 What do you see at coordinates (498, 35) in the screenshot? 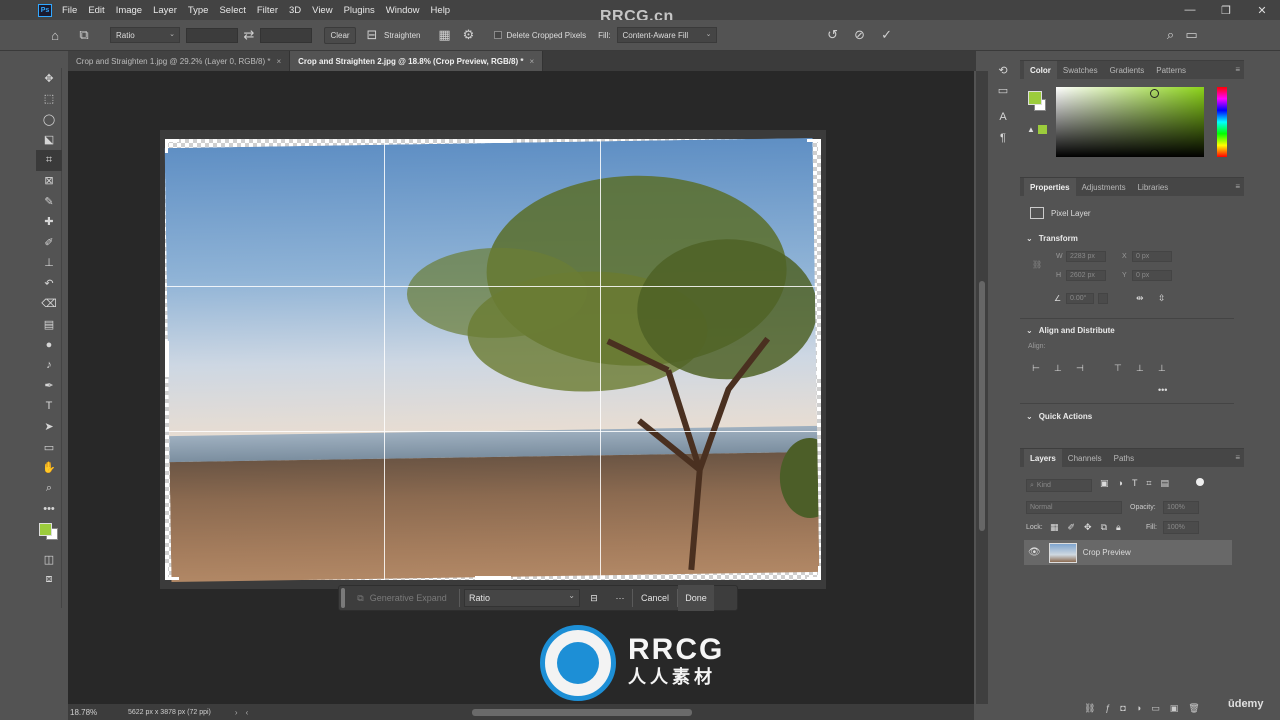
I see `delete-cropped-checkbox` at bounding box center [498, 35].